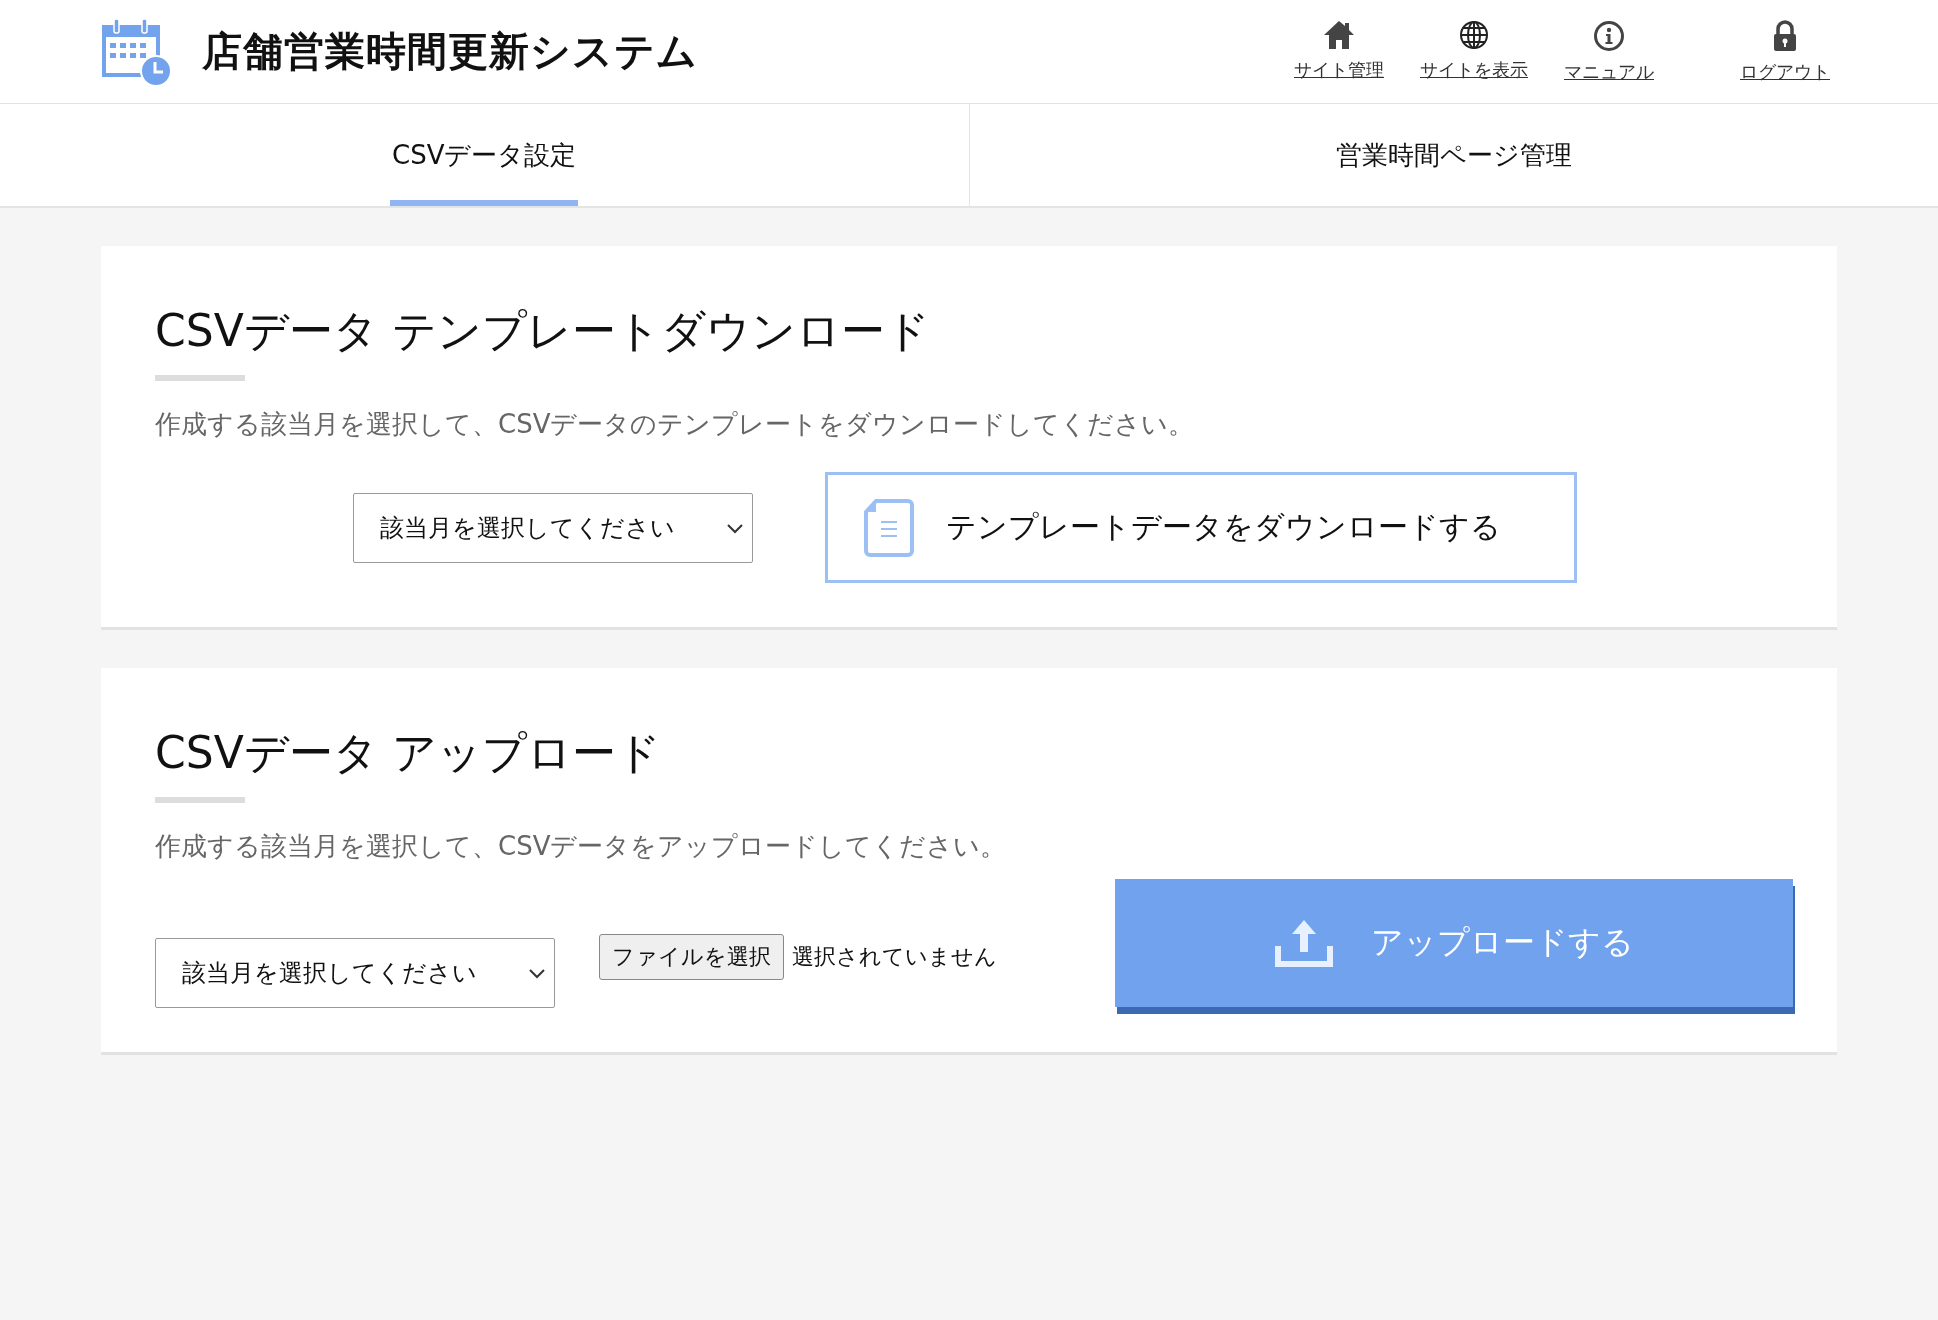  I want to click on file-status: 選択されていません, so click(894, 957).